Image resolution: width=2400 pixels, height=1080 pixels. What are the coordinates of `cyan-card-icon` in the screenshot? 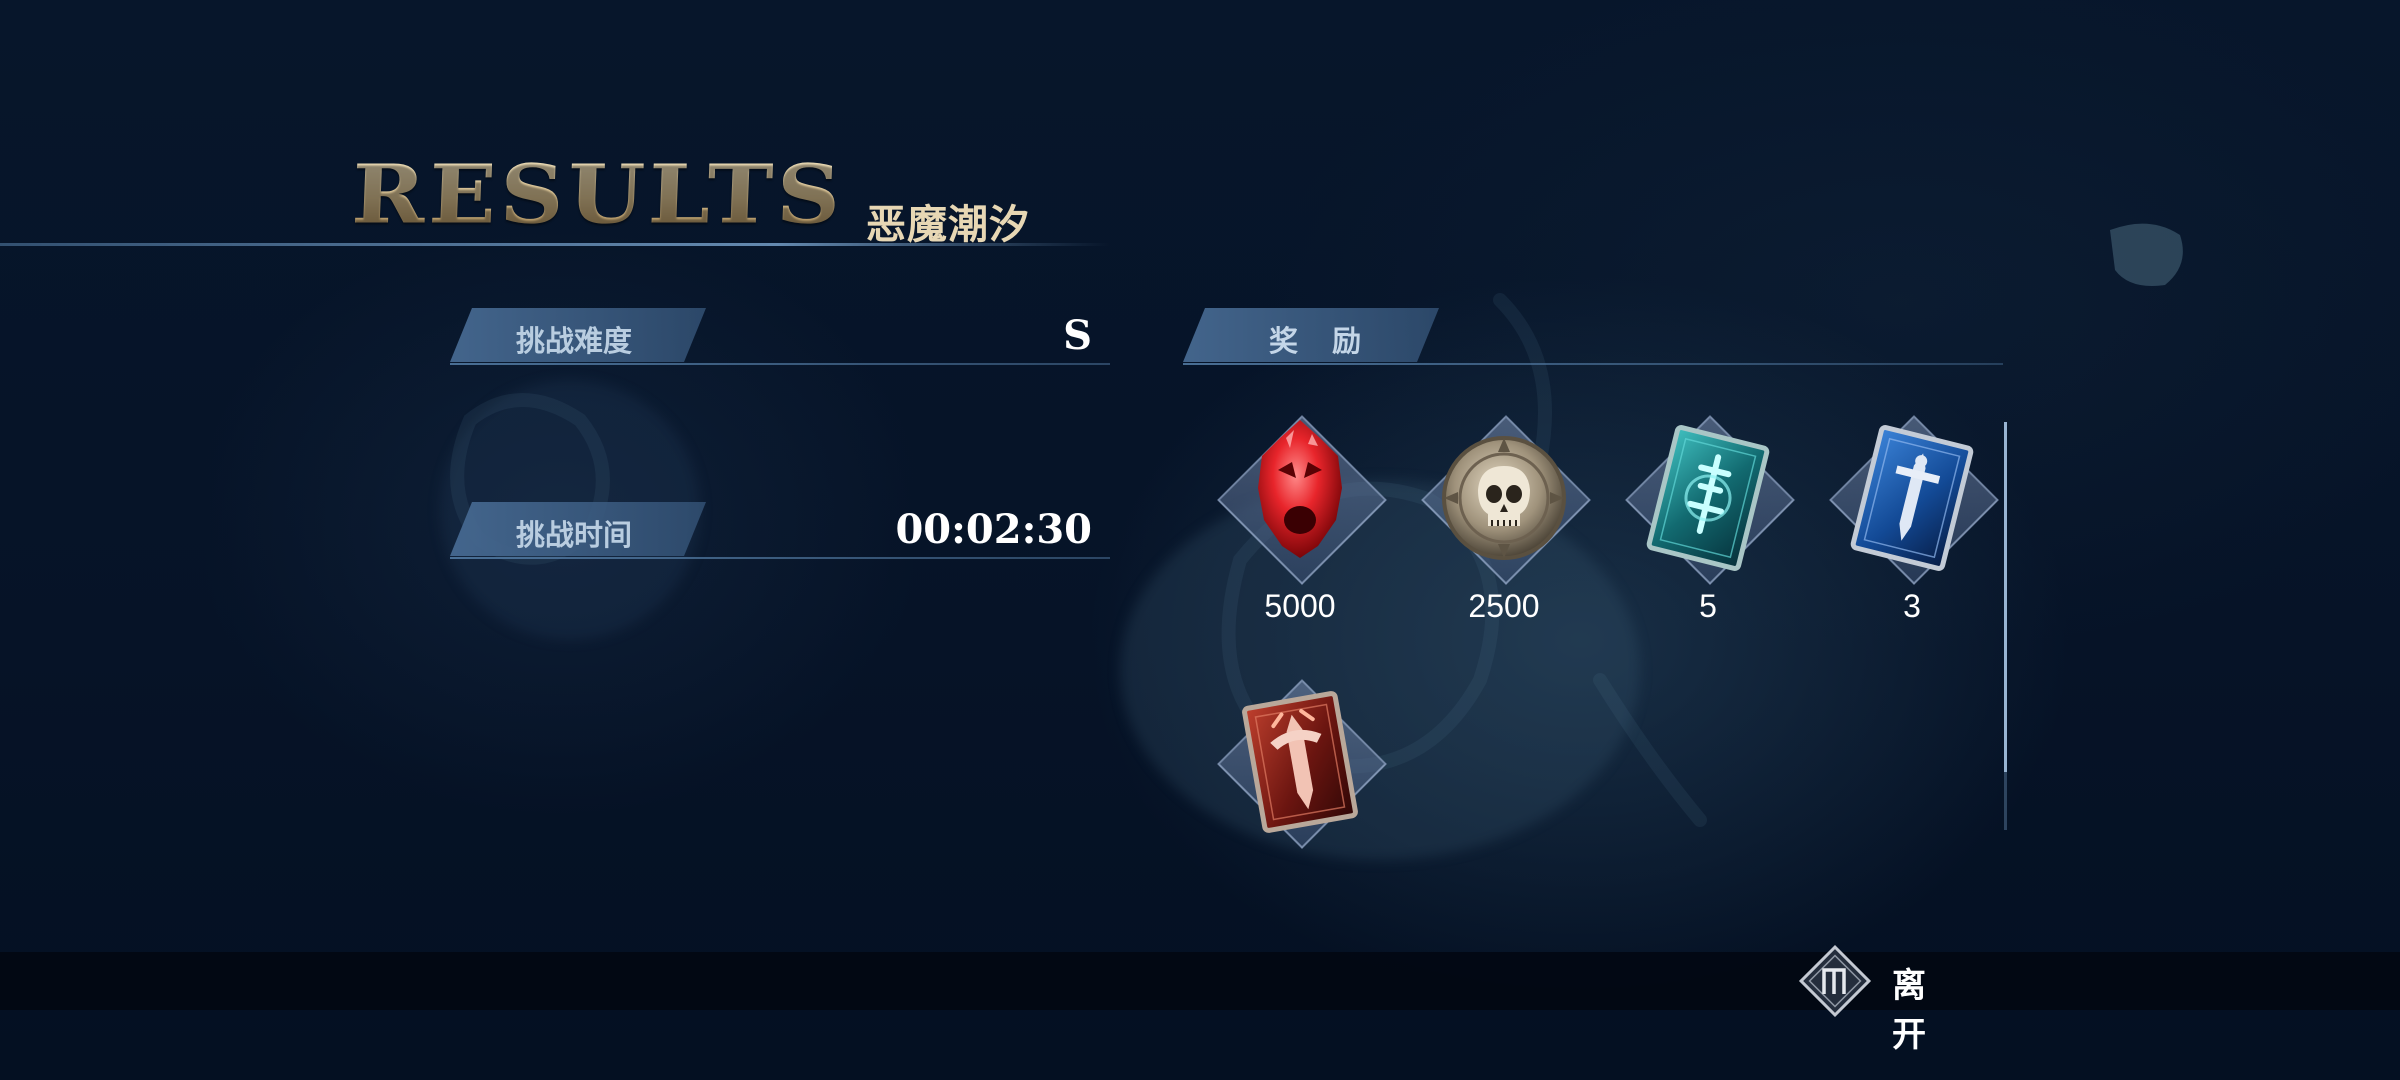 It's located at (1708, 498).